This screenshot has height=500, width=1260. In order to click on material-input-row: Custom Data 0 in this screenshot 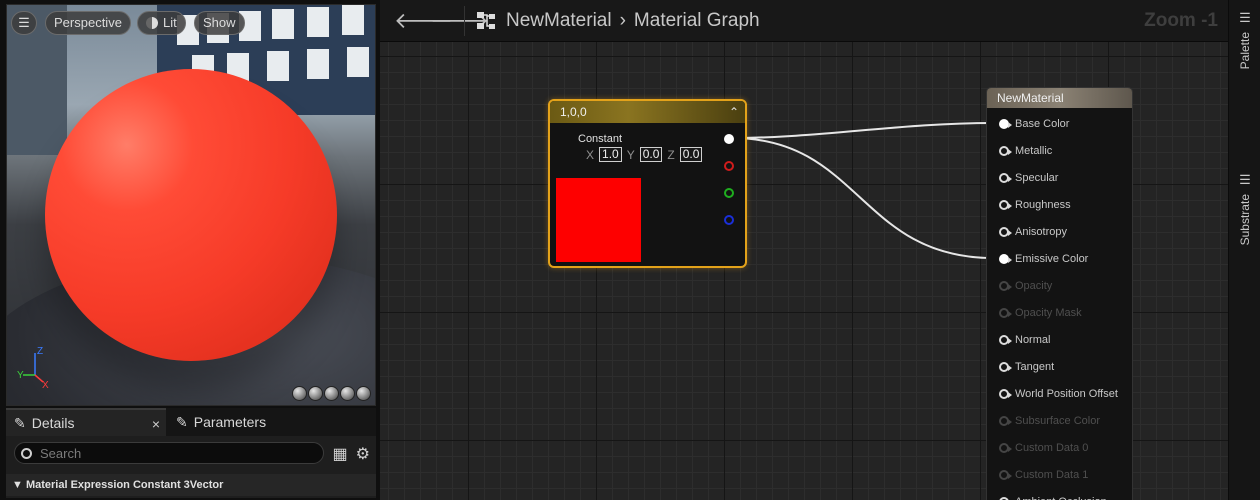, I will do `click(1043, 448)`.